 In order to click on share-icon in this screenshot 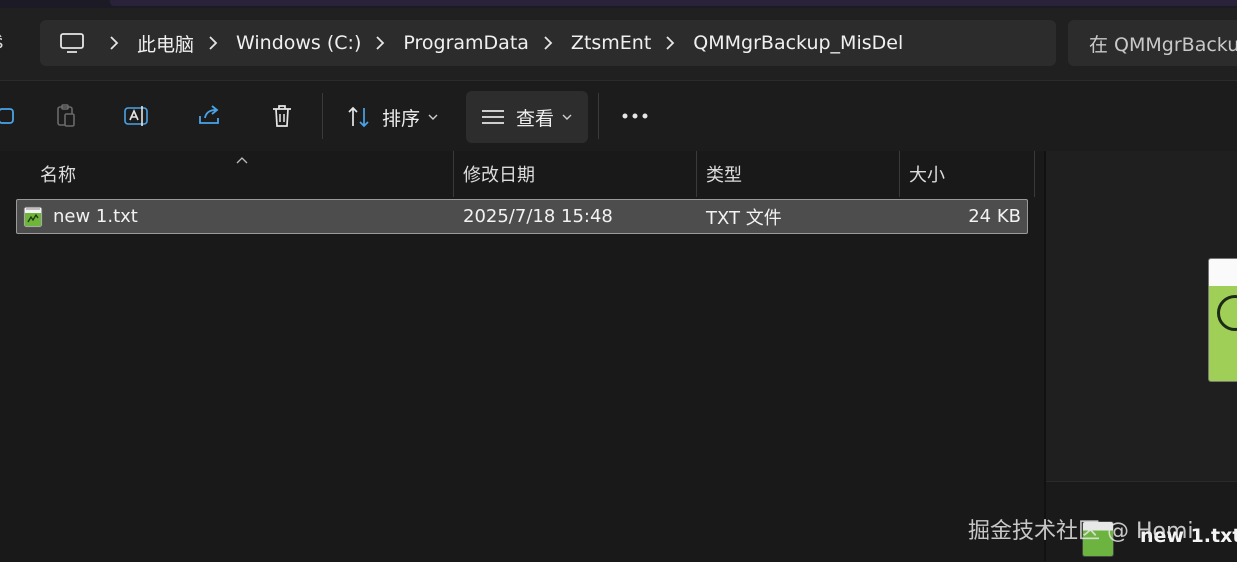, I will do `click(210, 116)`.